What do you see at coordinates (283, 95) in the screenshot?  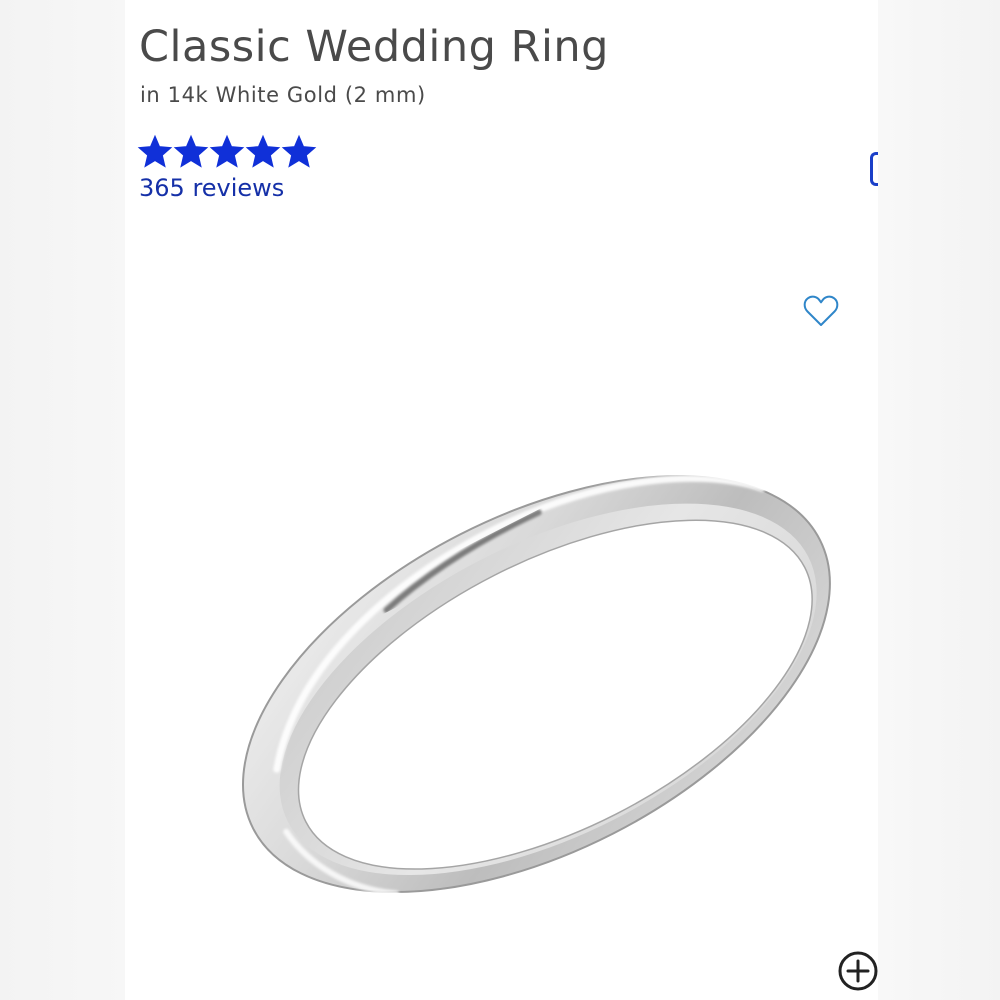 I see `product-subtitle: in 14k White Gold (2 mm)` at bounding box center [283, 95].